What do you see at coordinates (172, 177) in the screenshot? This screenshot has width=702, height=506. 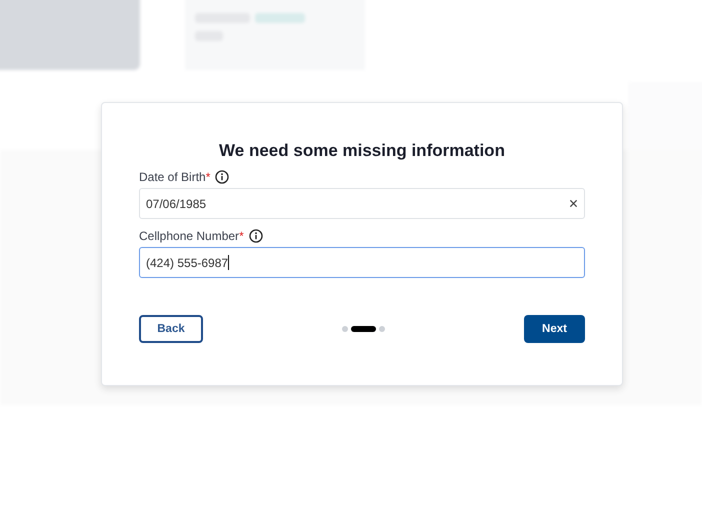 I see `field-label: Date of Birth` at bounding box center [172, 177].